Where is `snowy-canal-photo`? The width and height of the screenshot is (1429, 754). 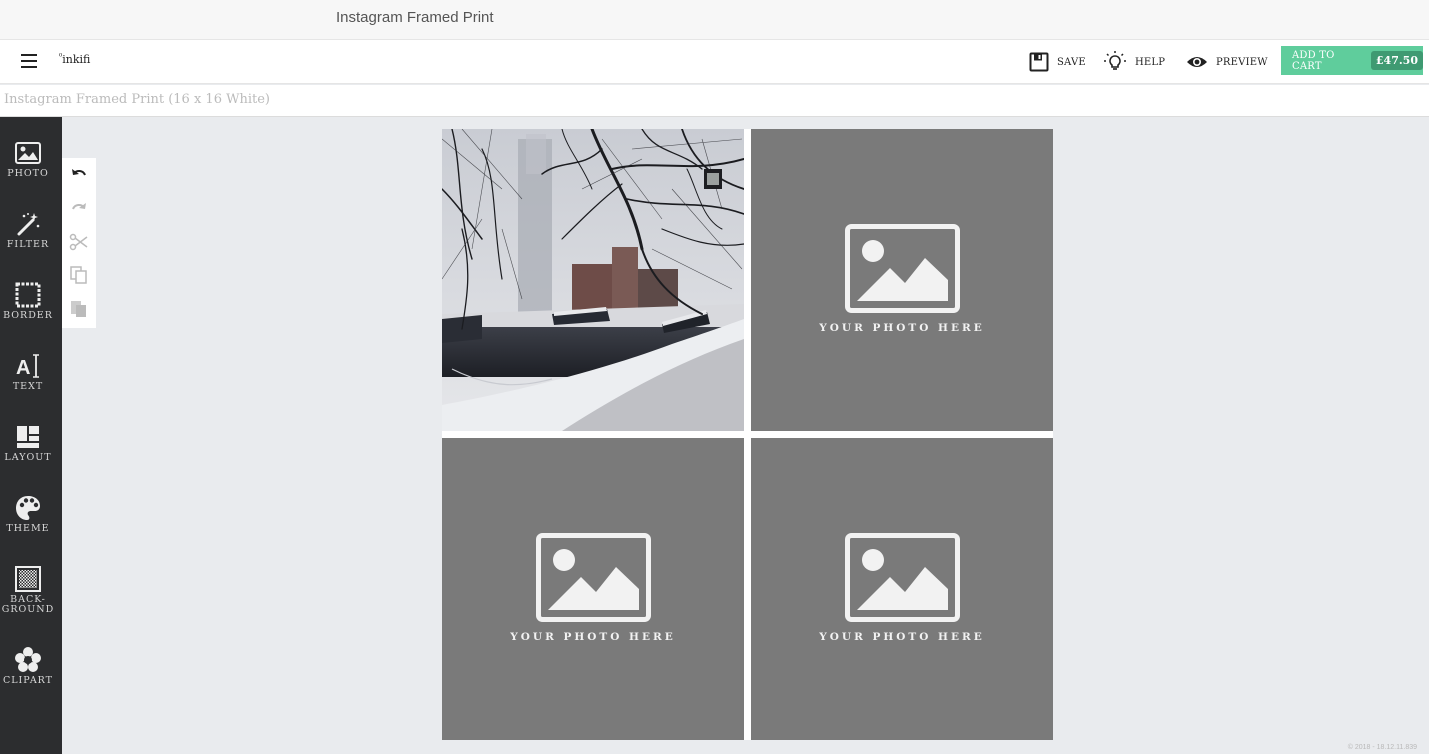 snowy-canal-photo is located at coordinates (593, 280).